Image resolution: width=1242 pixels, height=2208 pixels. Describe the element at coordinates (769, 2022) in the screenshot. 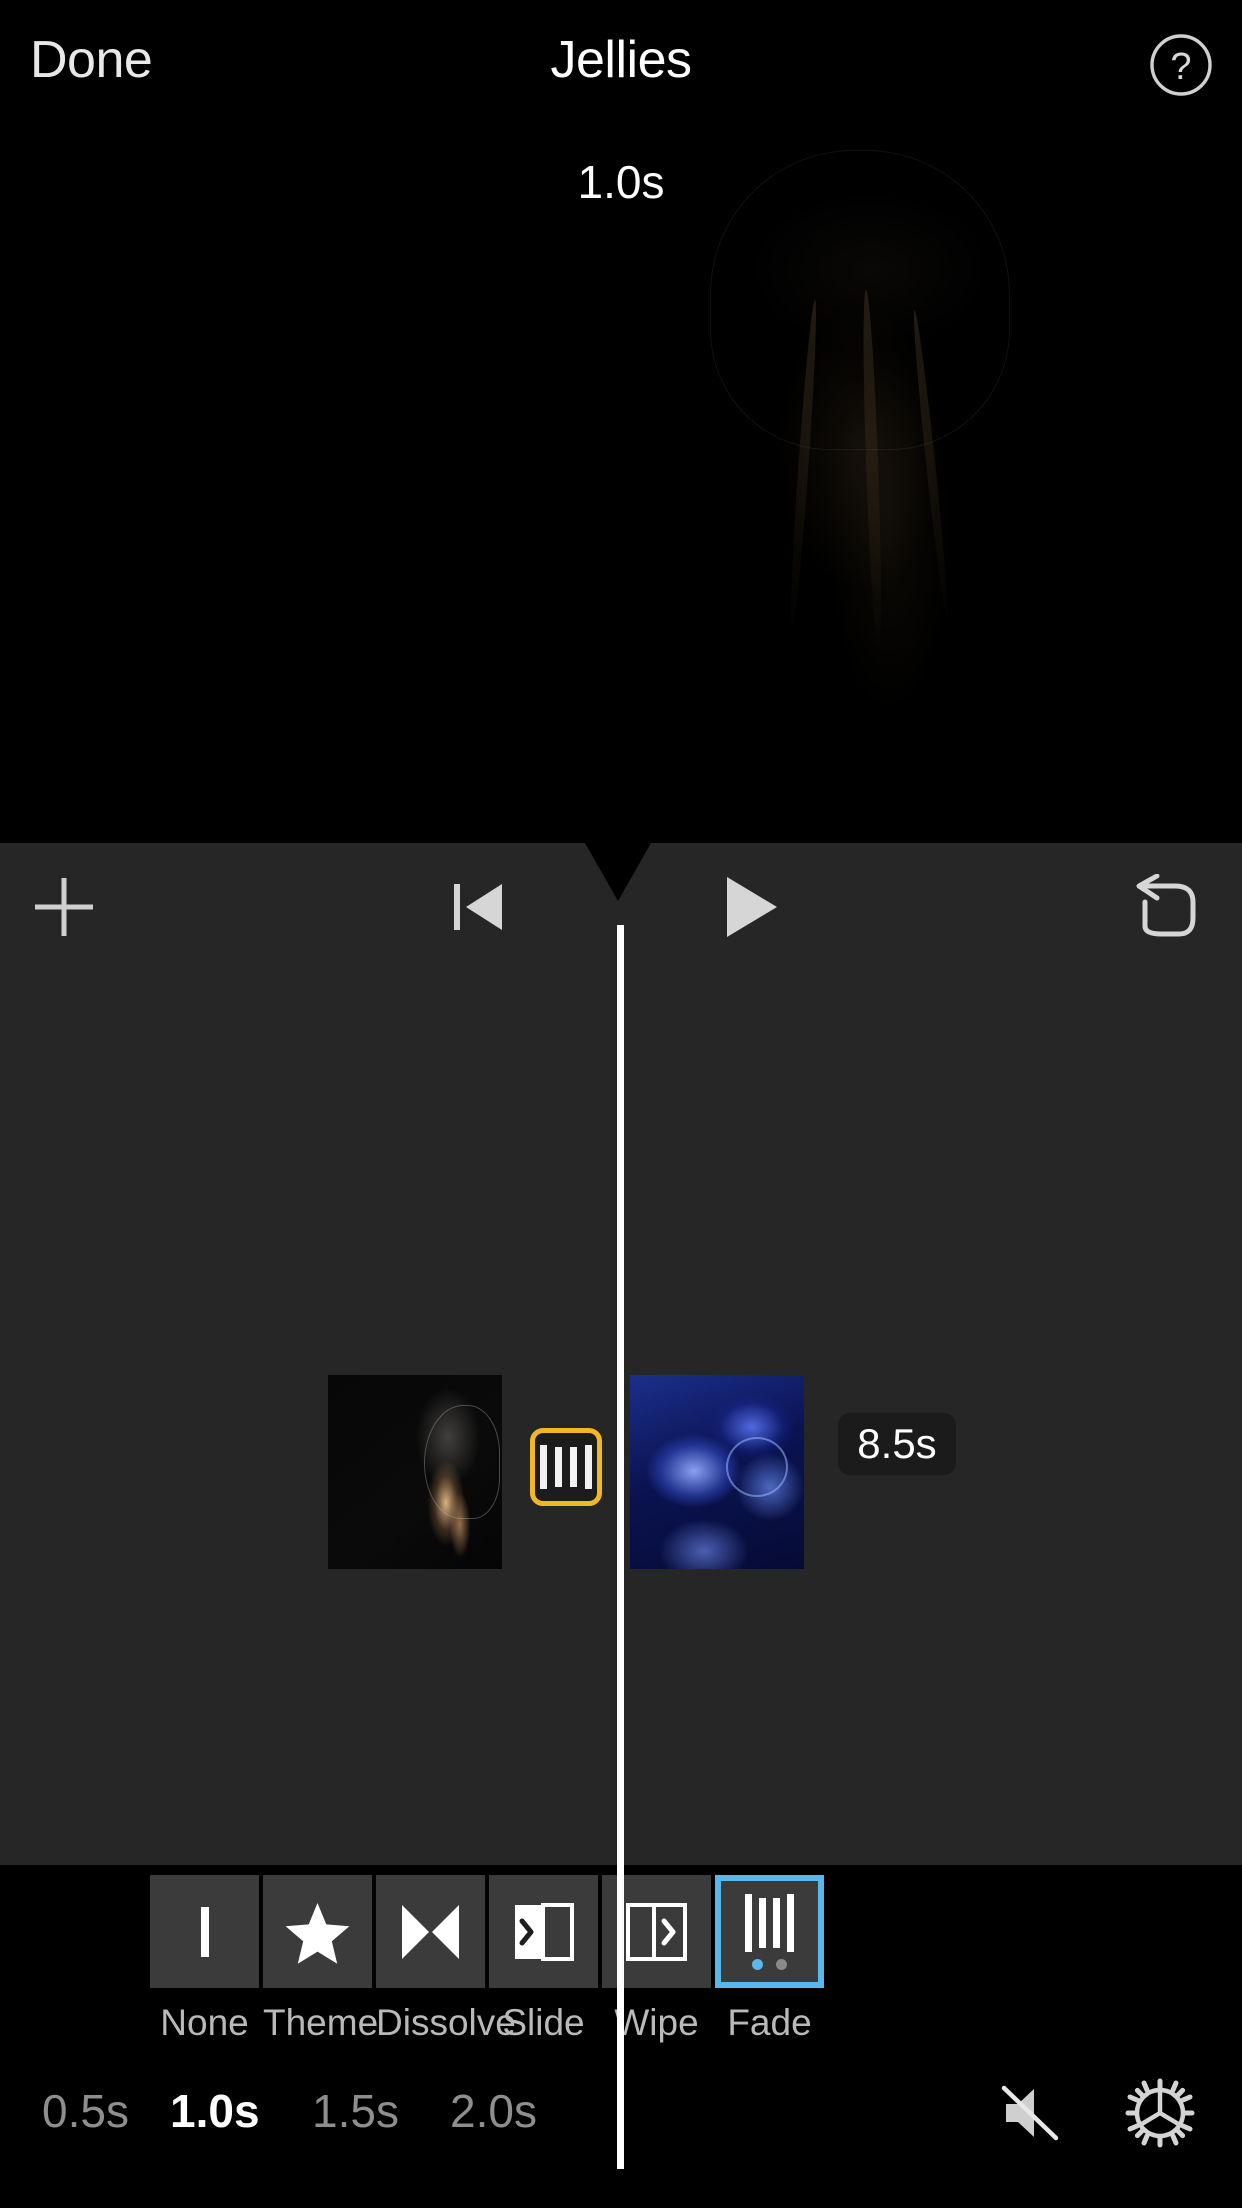

I see `transition-label: Fade` at that location.